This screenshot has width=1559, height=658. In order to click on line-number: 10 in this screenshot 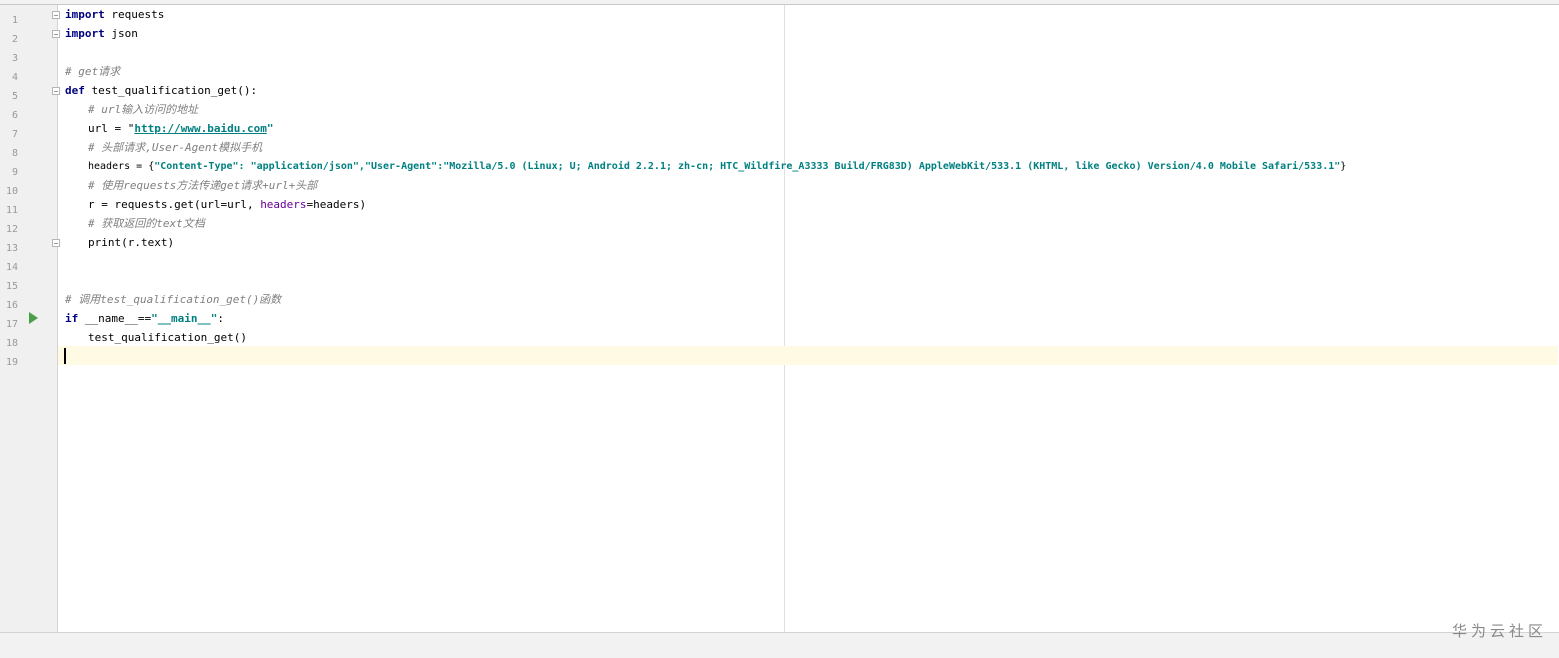, I will do `click(9, 191)`.